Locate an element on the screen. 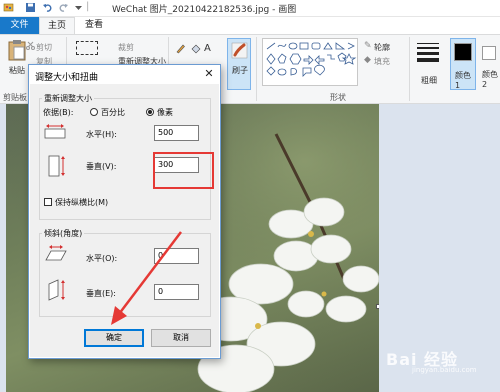 This screenshot has width=500, height=392. select-icon is located at coordinates (87, 48).